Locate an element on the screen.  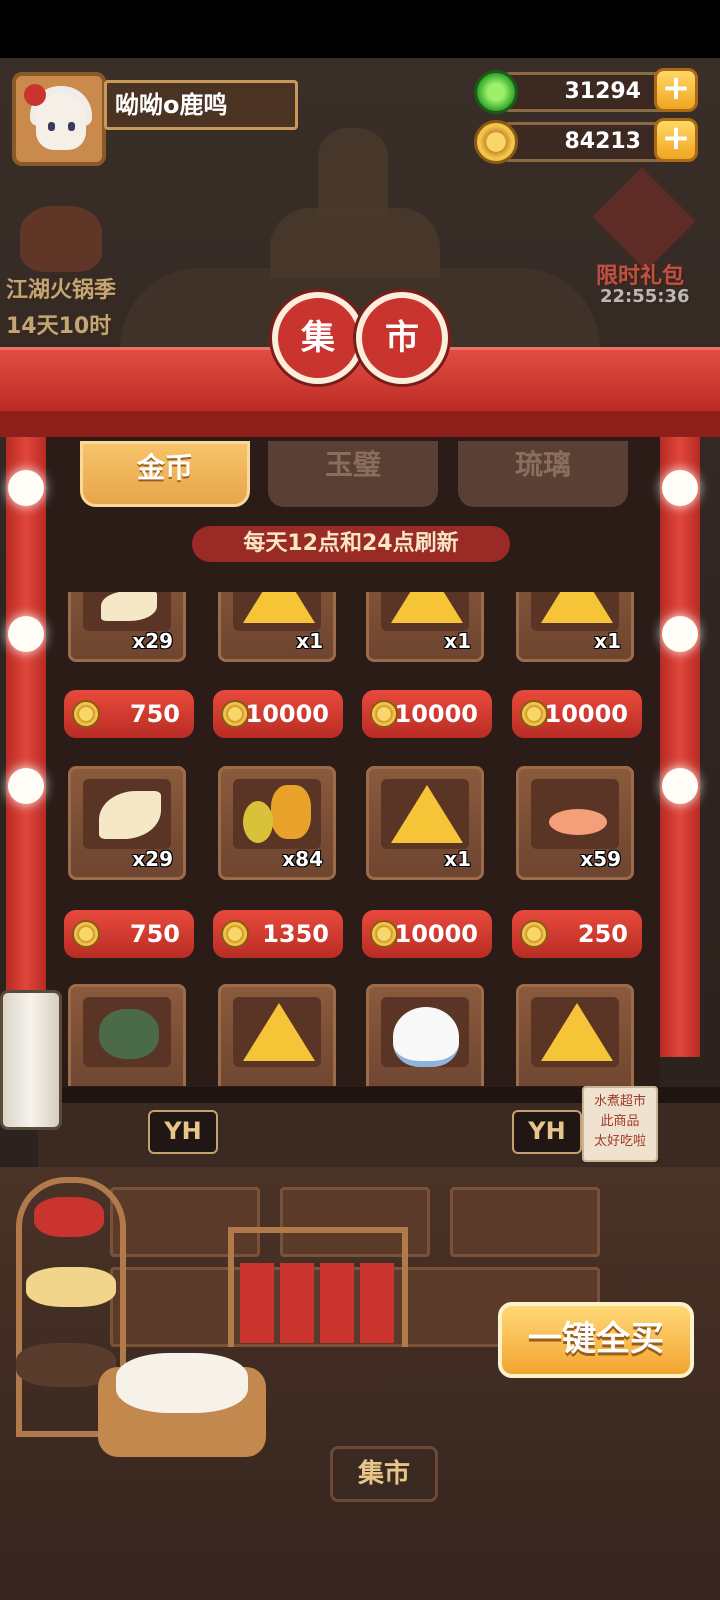
market-sign-char: 市 is located at coordinates (402, 338).